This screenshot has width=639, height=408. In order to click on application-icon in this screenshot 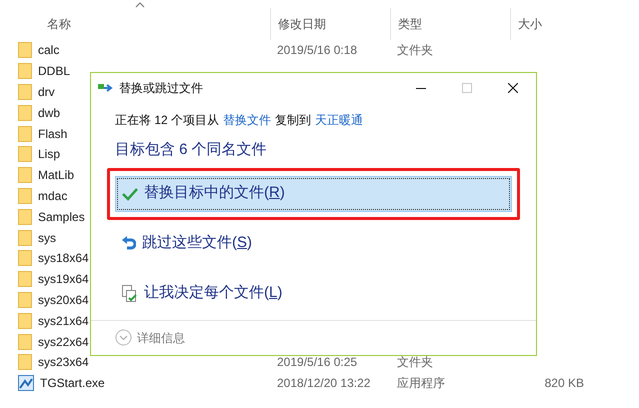, I will do `click(26, 383)`.